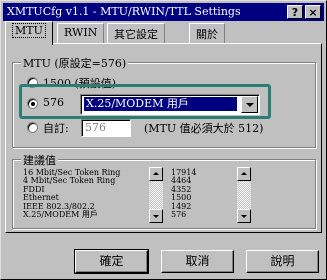 The height and width of the screenshot is (280, 327). I want to click on list-item: 576, so click(179, 215).